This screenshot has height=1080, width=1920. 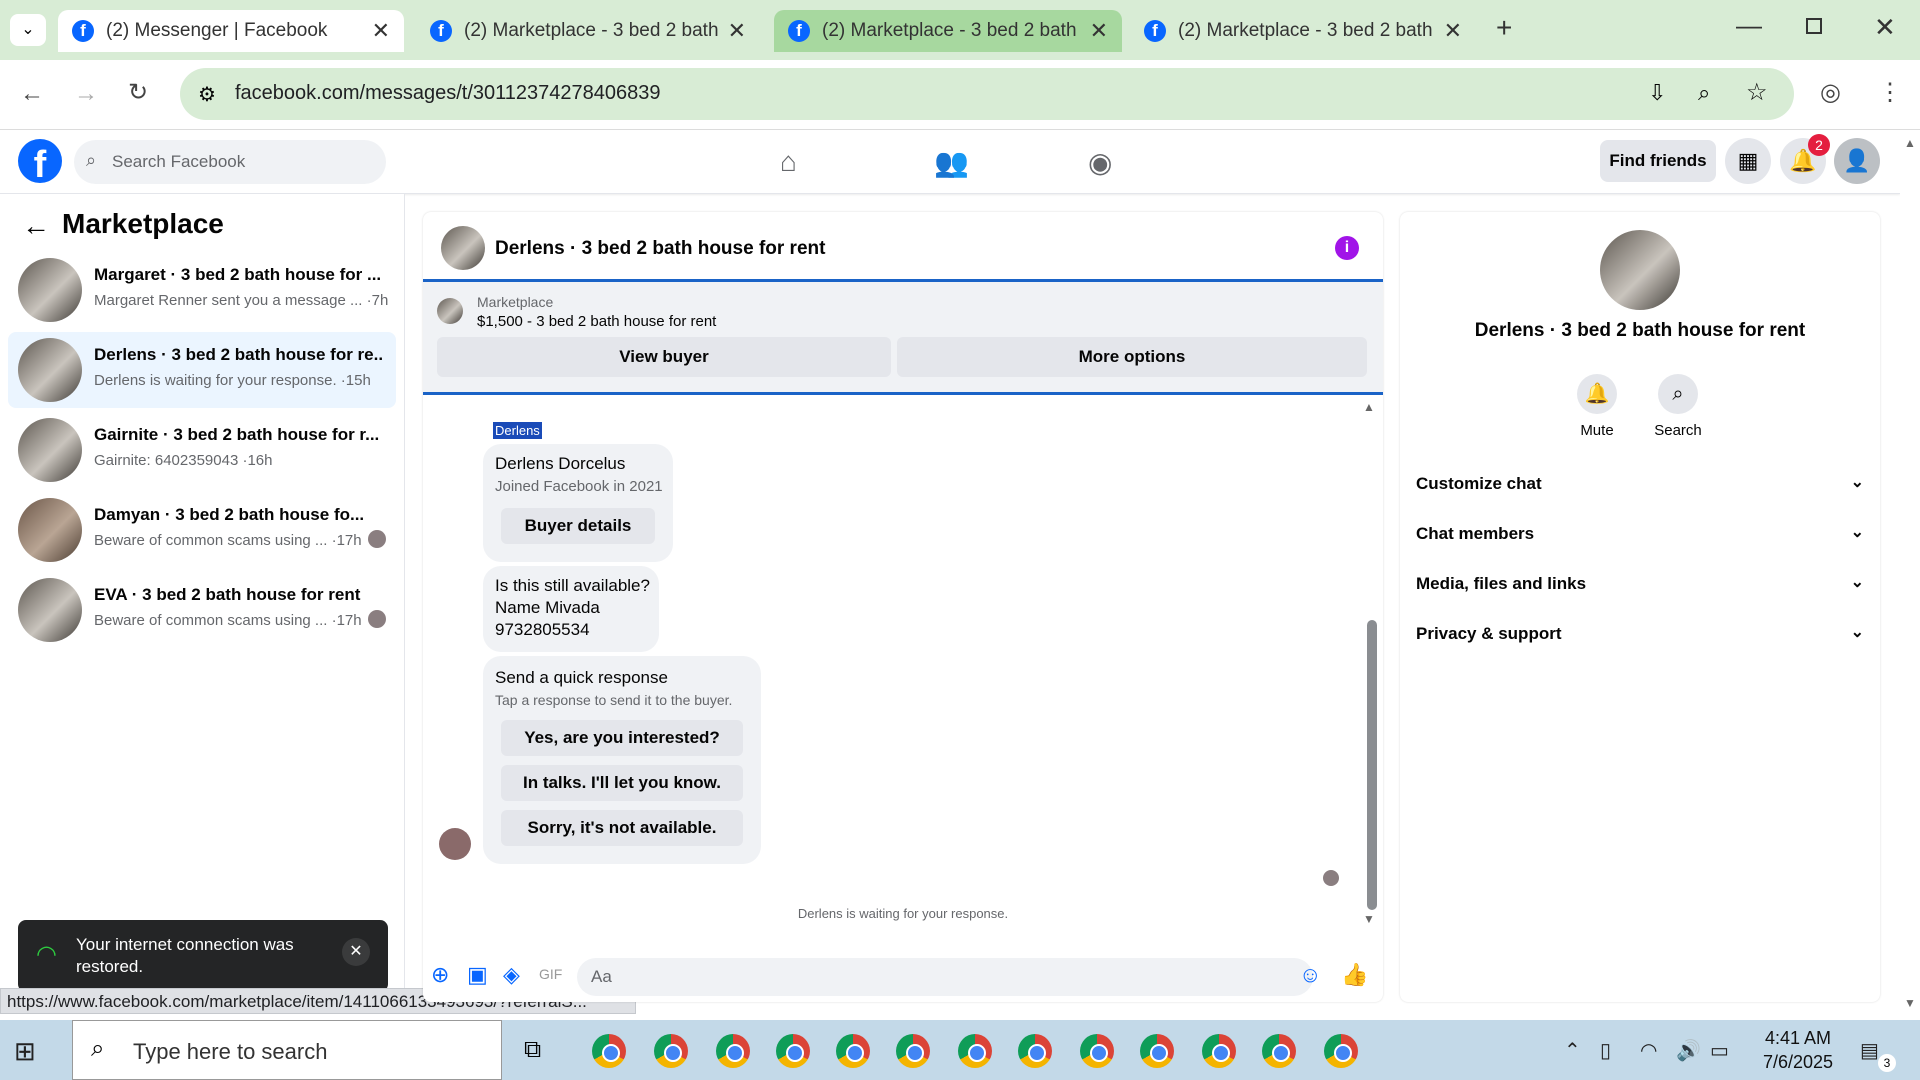 I want to click on windows-start-icon: ⊞, so click(x=25, y=1051).